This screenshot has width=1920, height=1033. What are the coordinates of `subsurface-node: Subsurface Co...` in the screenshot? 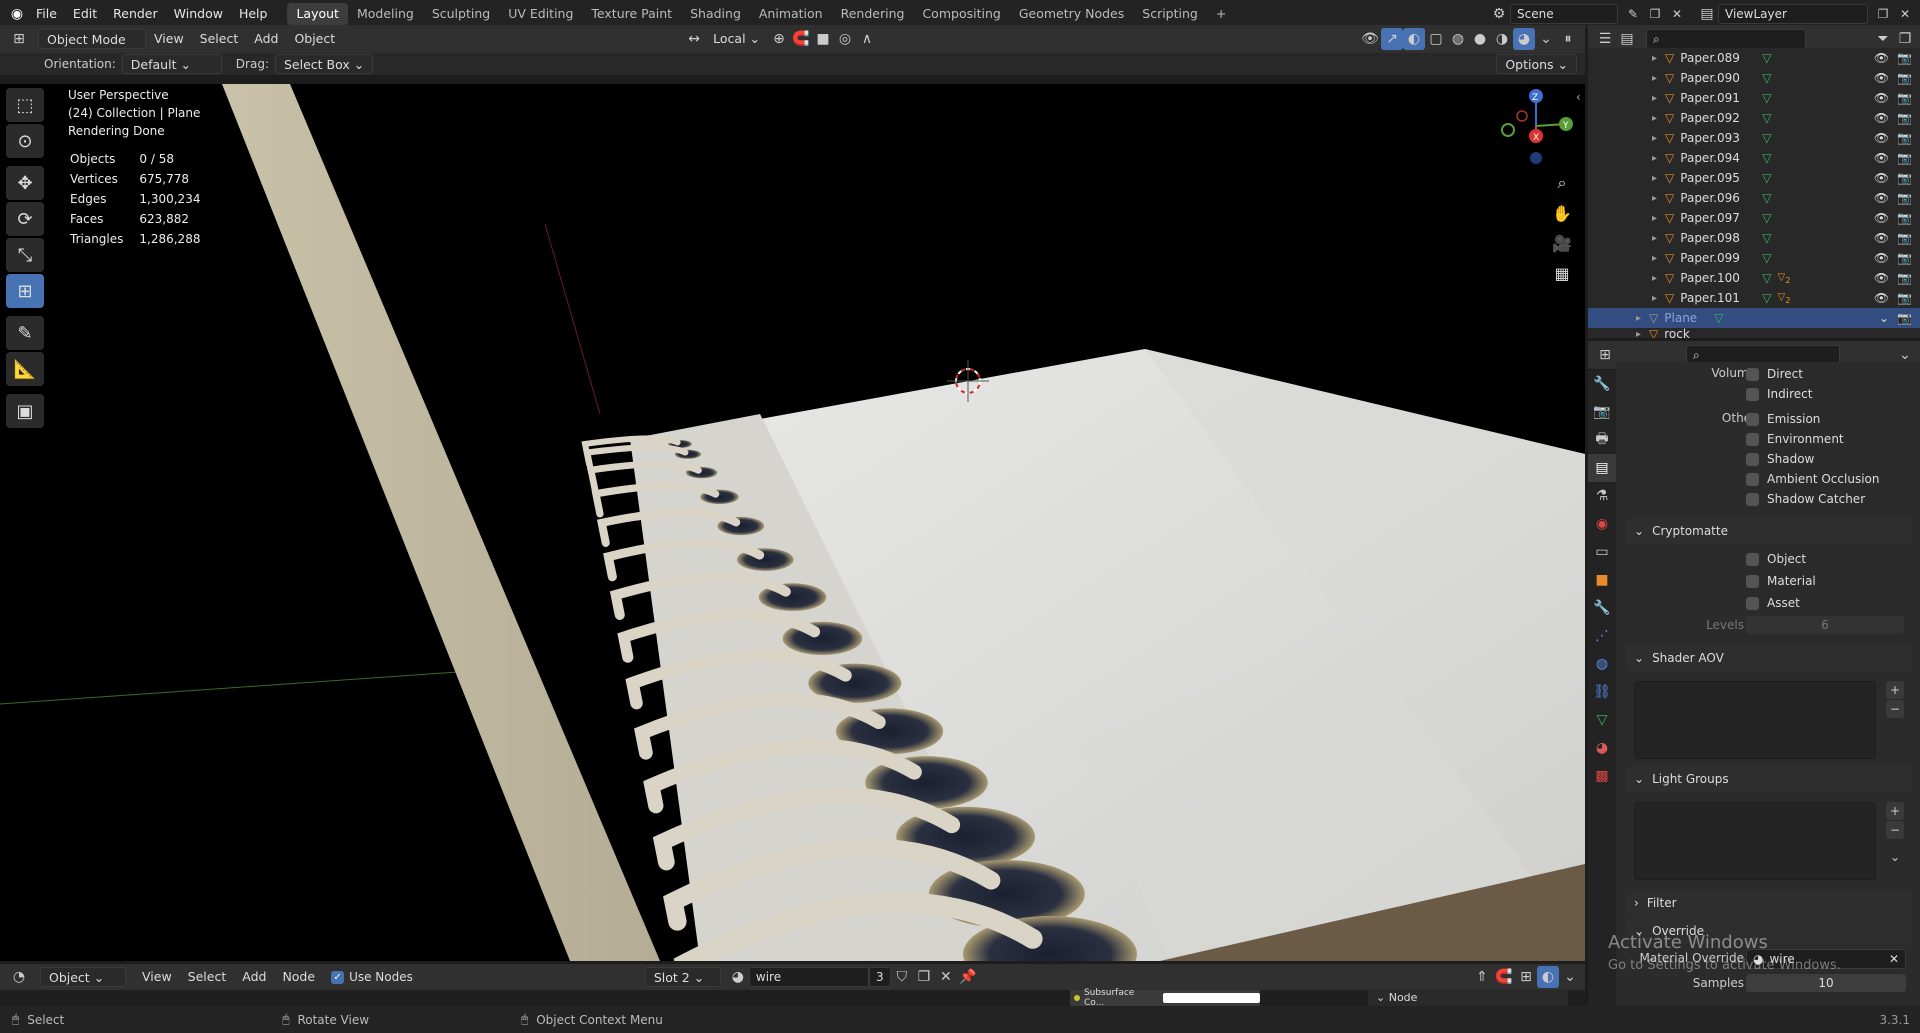 It's located at (1165, 998).